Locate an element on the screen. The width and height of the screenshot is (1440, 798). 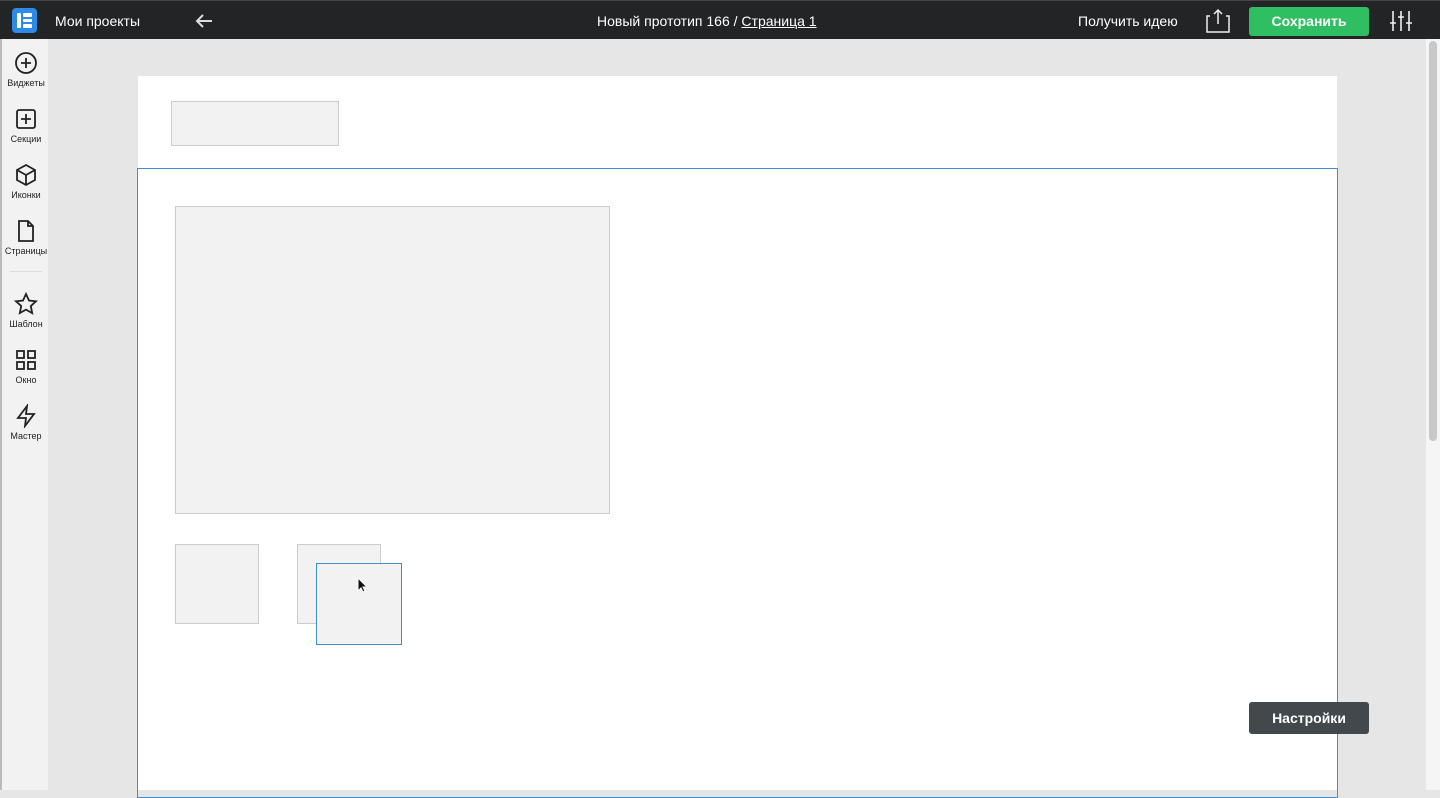
share-icon is located at coordinates (1218, 21).